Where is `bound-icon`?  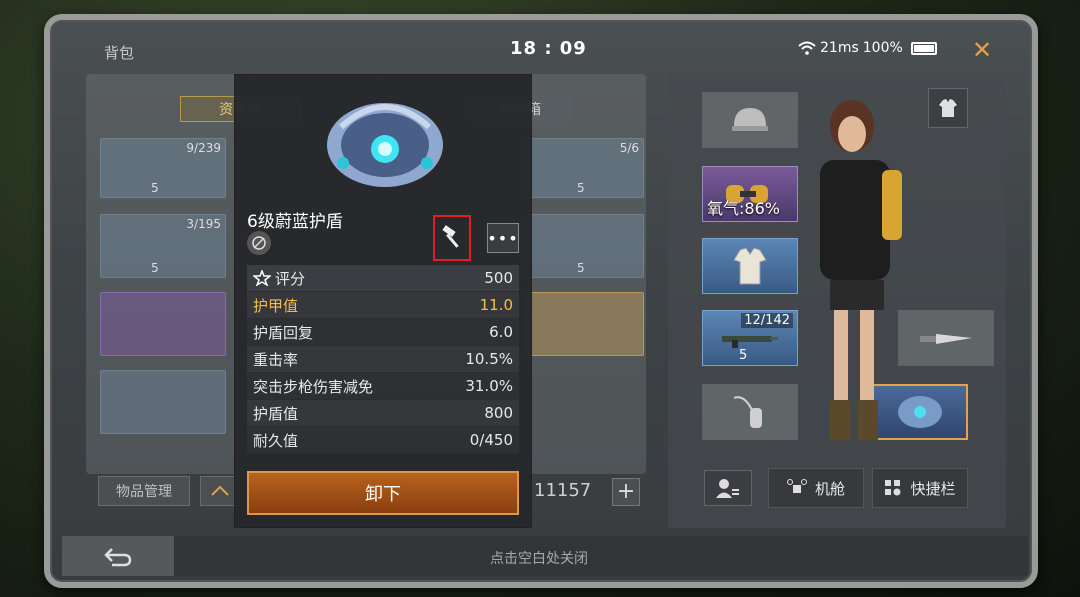
bound-icon is located at coordinates (259, 243).